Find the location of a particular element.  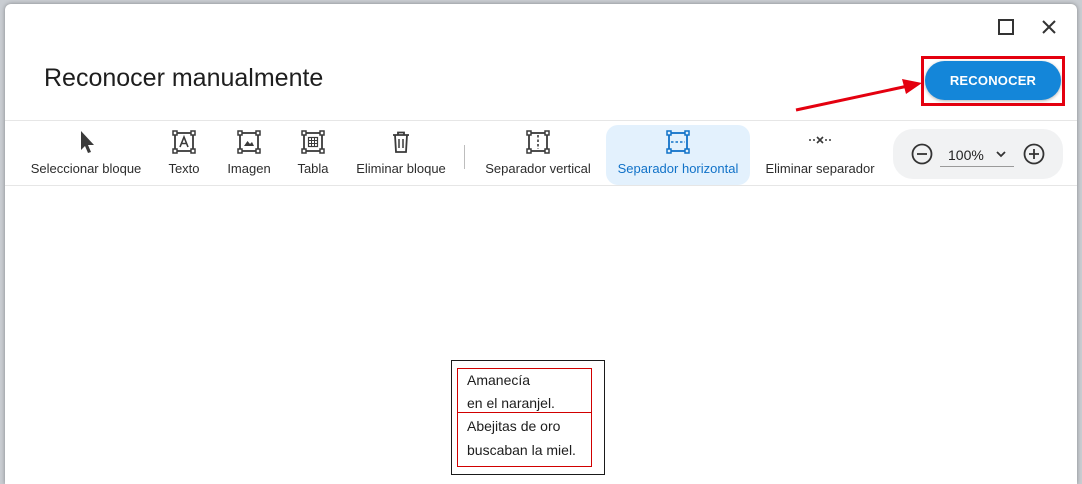

toolbar-divider is located at coordinates (464, 157).